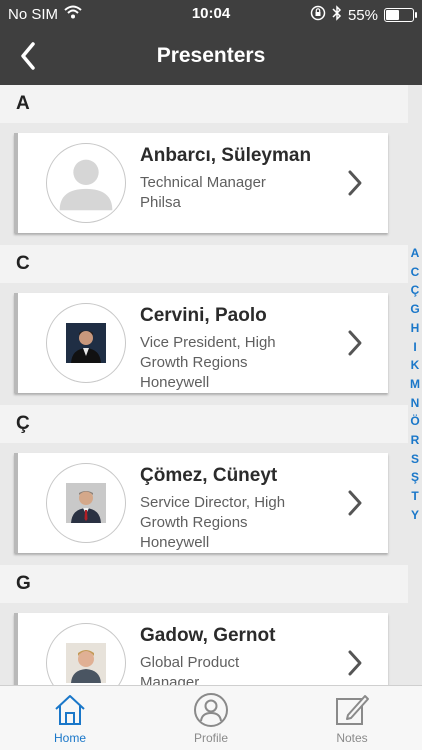  What do you see at coordinates (415, 440) in the screenshot?
I see `index-letter: R` at bounding box center [415, 440].